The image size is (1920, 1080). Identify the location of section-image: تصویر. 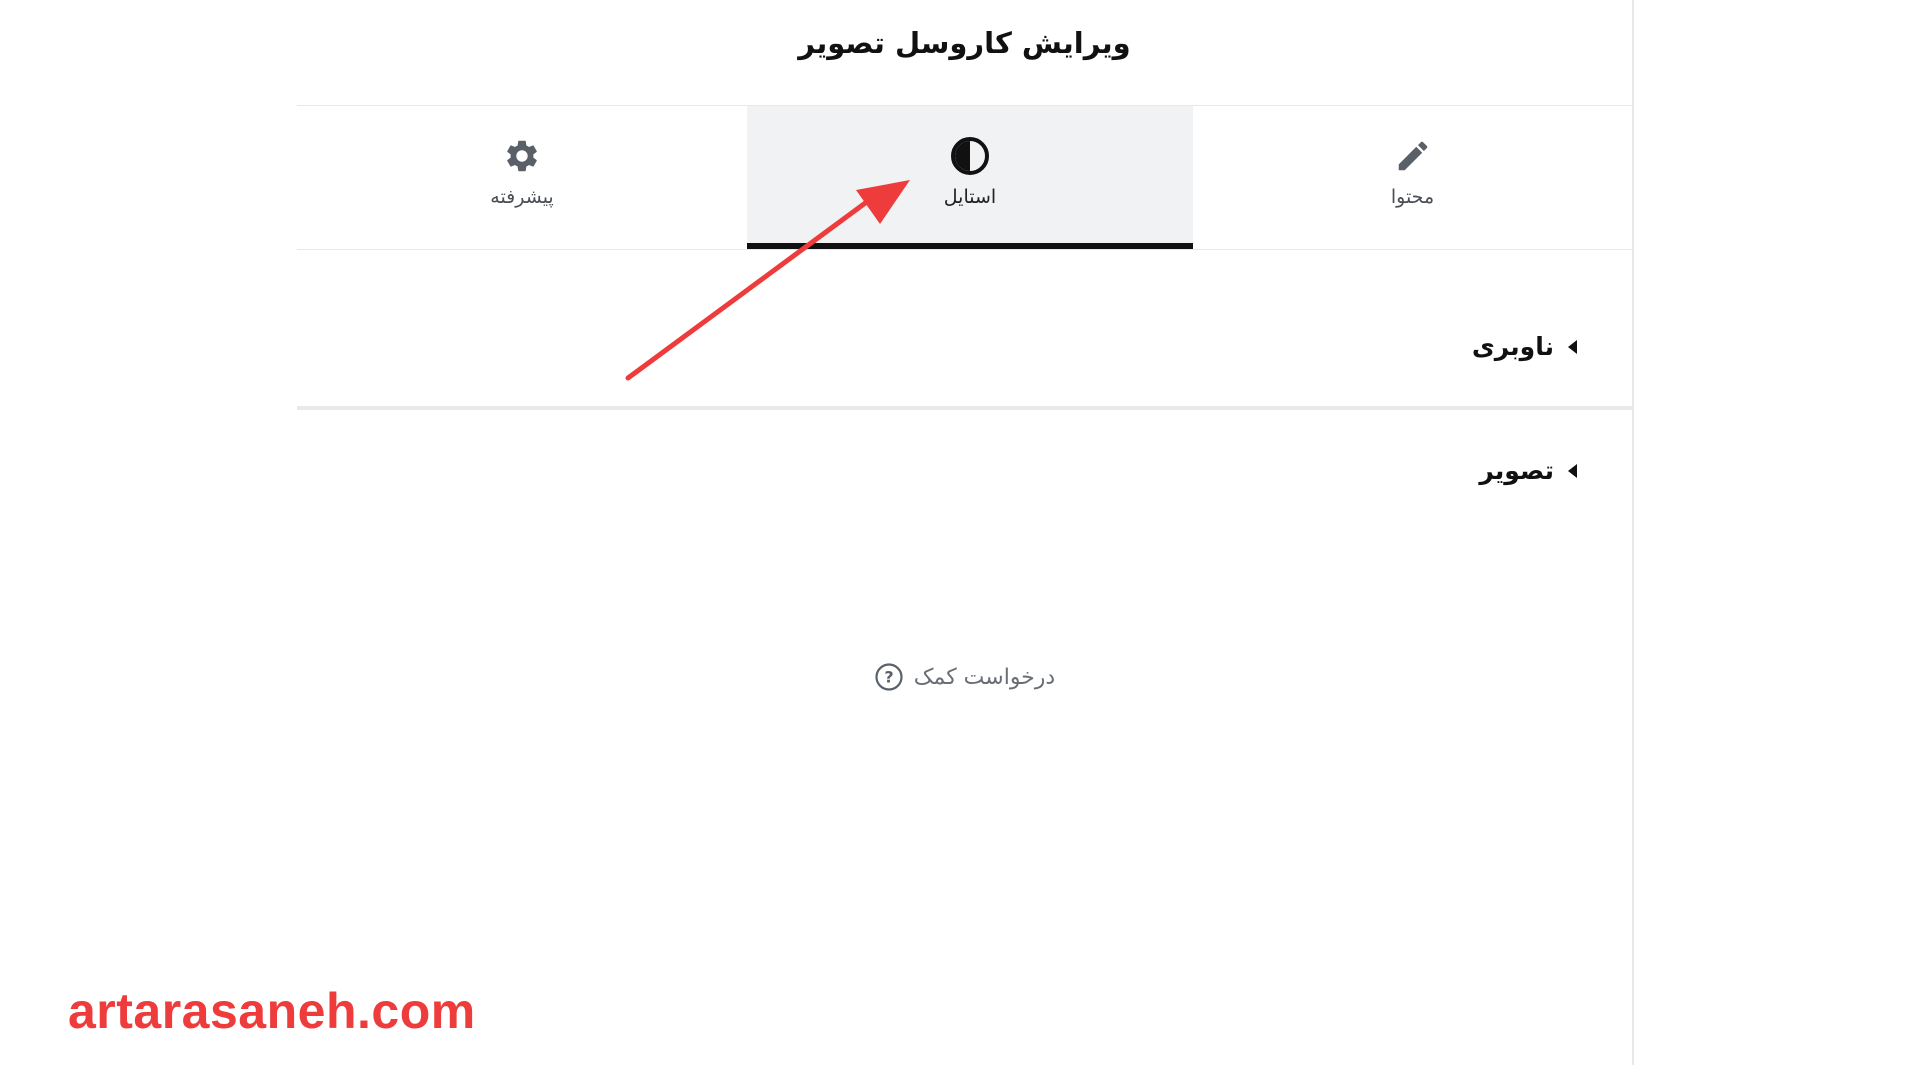
(964, 474).